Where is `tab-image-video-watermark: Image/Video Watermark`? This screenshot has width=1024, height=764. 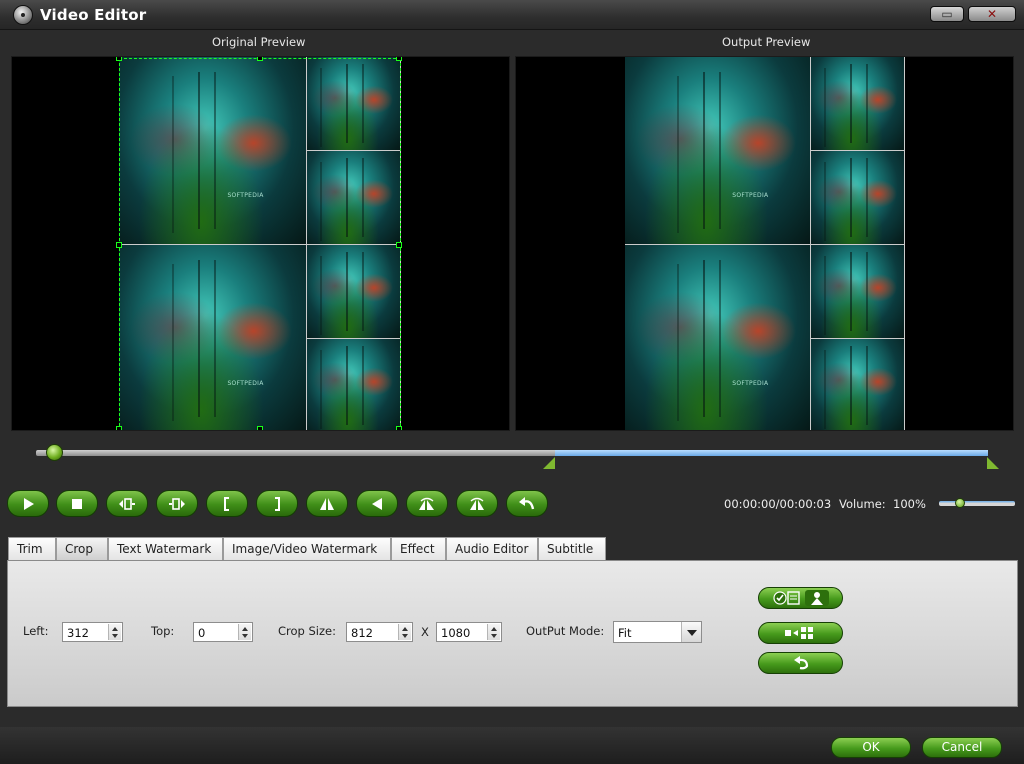 tab-image-video-watermark: Image/Video Watermark is located at coordinates (307, 548).